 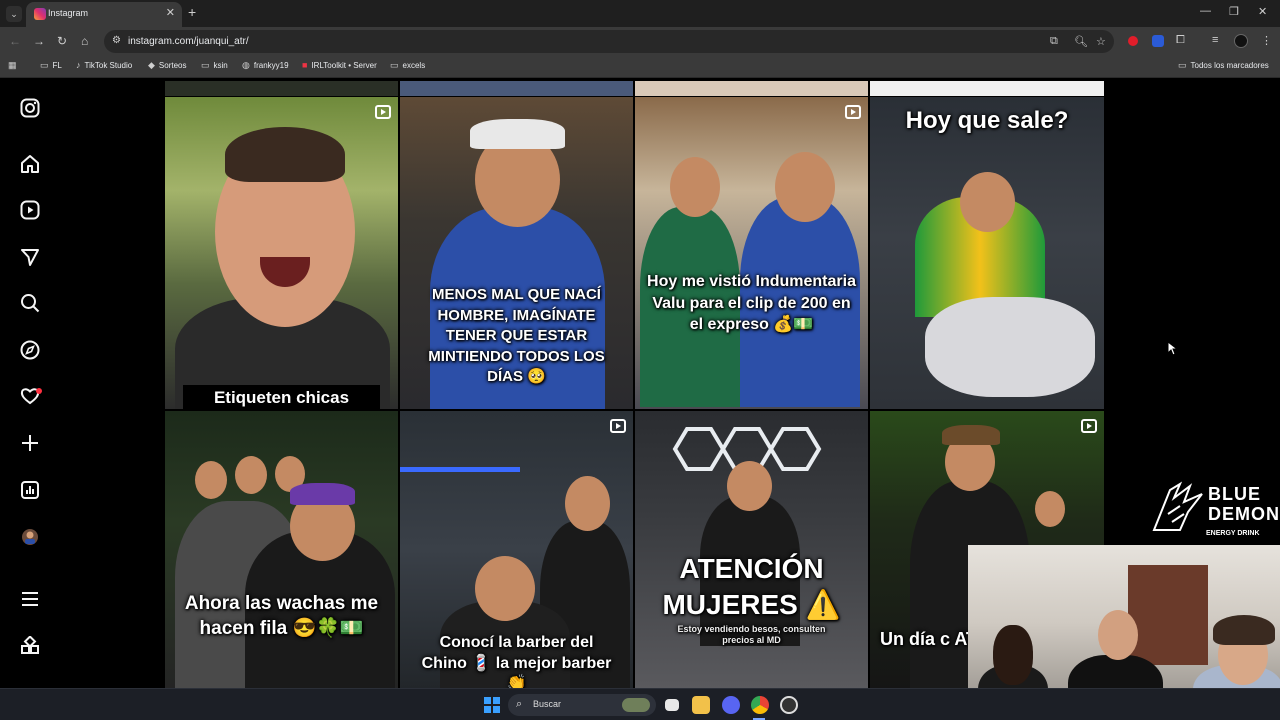 I want to click on home-button: ⌂, so click(x=84, y=41).